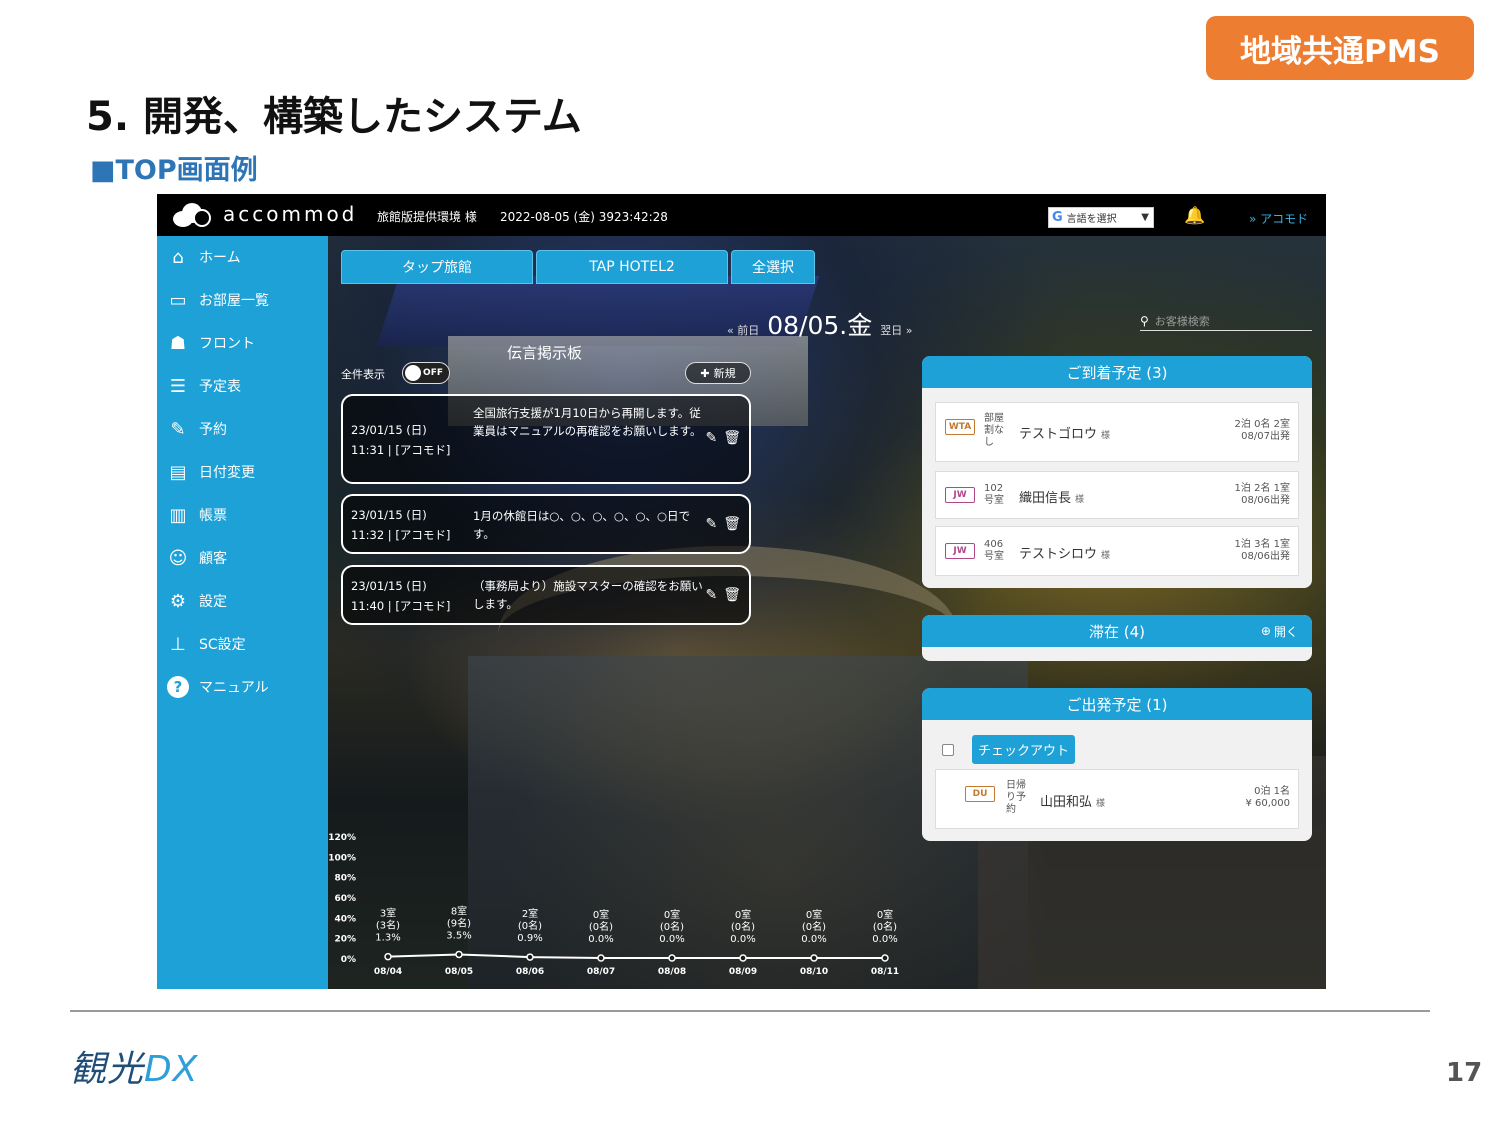 The width and height of the screenshot is (1500, 1125). I want to click on app-logo: accommod, so click(265, 214).